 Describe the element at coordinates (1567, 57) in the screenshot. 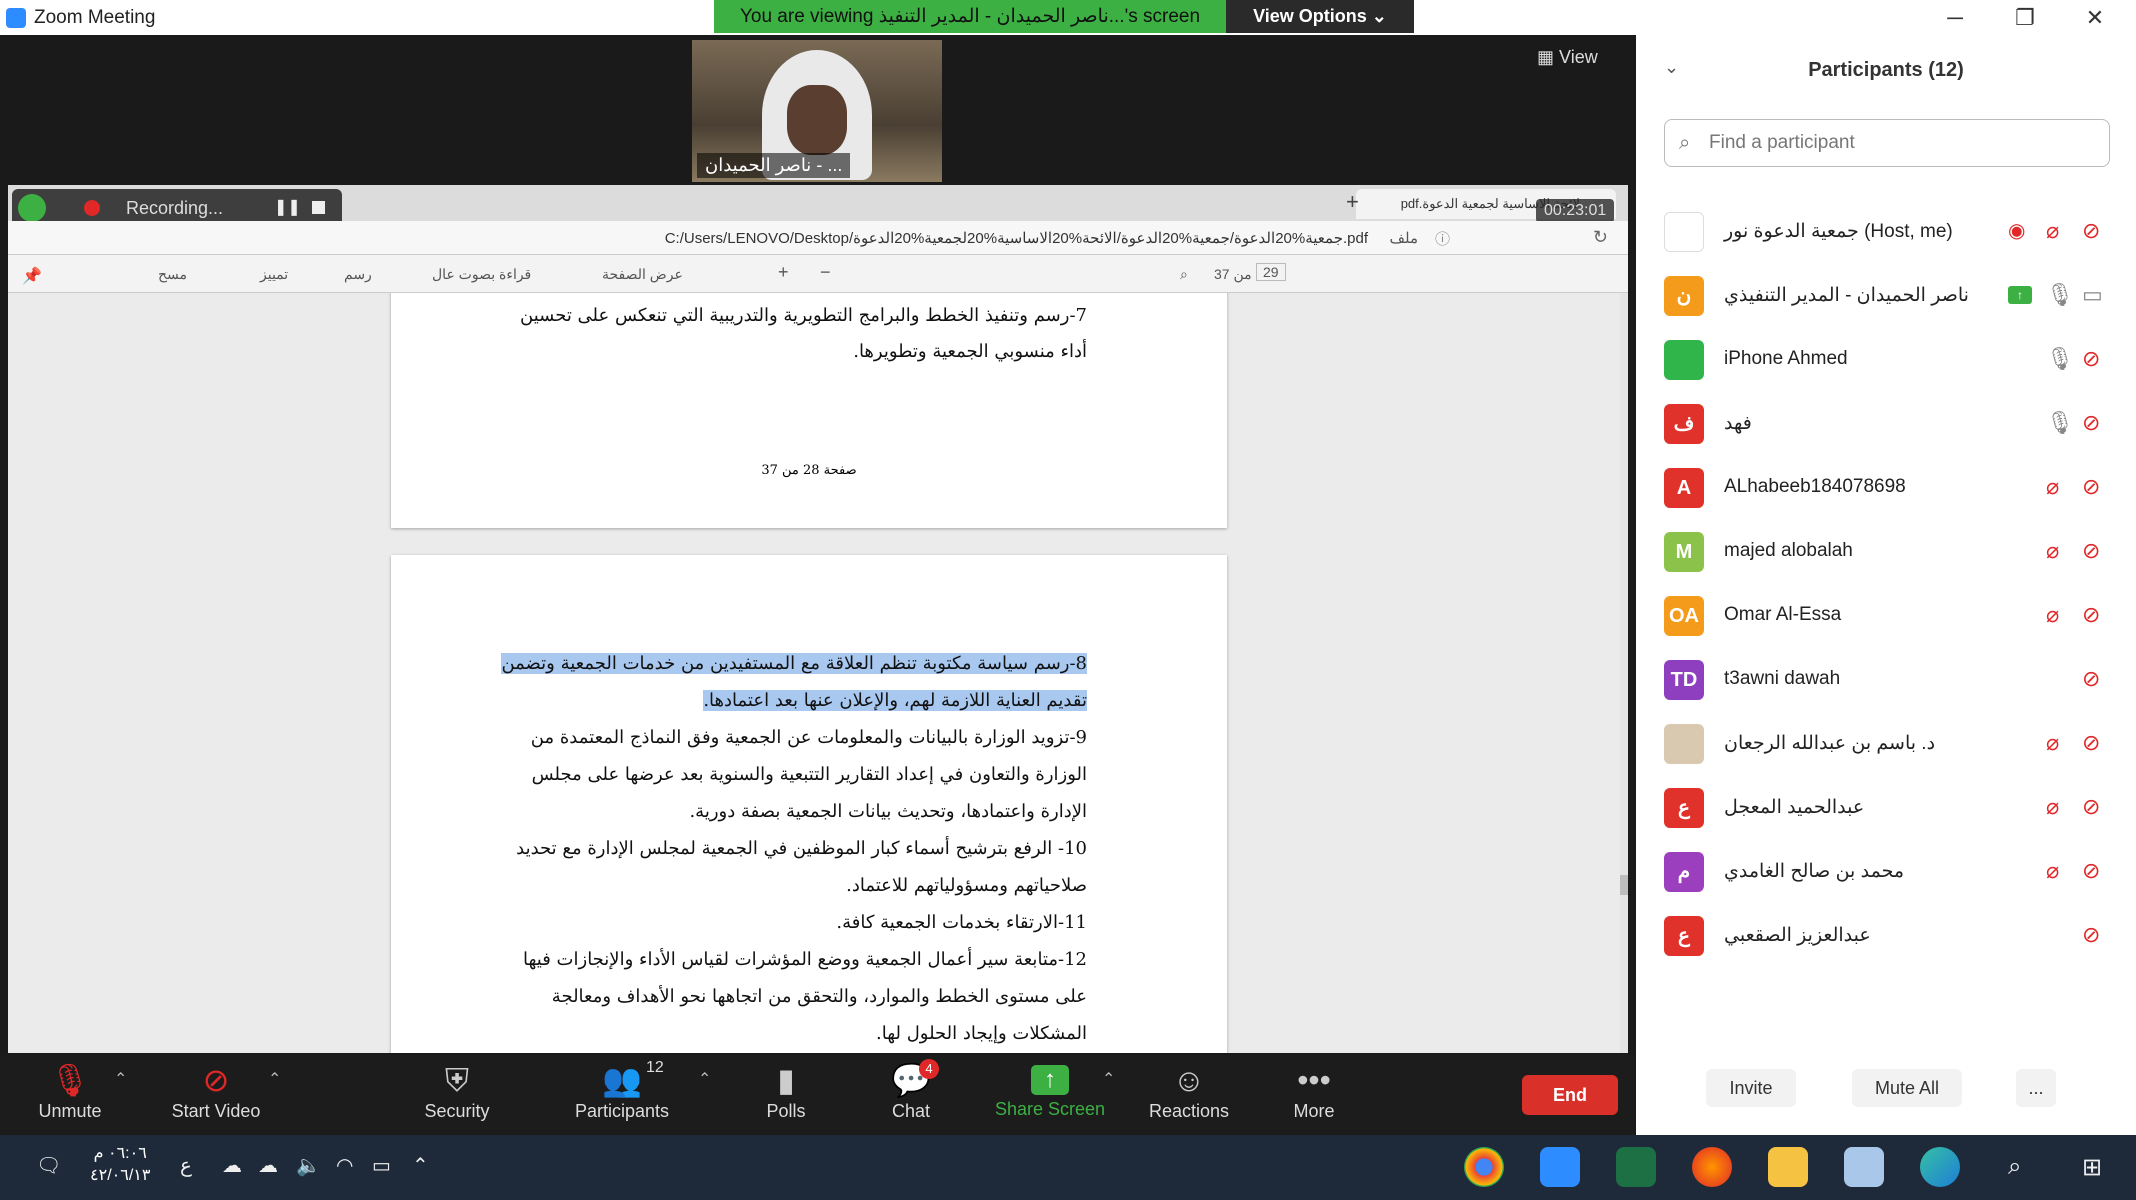

I see `view-button: ▦ View` at that location.